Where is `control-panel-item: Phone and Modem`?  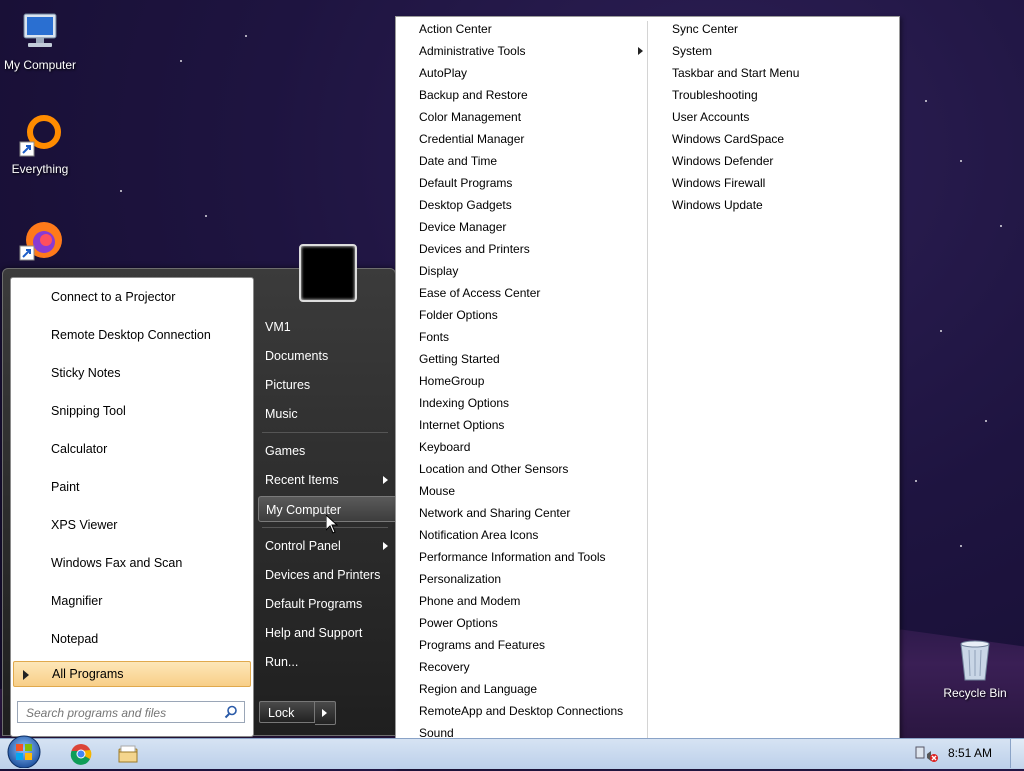
control-panel-item: Phone and Modem is located at coordinates (530, 601).